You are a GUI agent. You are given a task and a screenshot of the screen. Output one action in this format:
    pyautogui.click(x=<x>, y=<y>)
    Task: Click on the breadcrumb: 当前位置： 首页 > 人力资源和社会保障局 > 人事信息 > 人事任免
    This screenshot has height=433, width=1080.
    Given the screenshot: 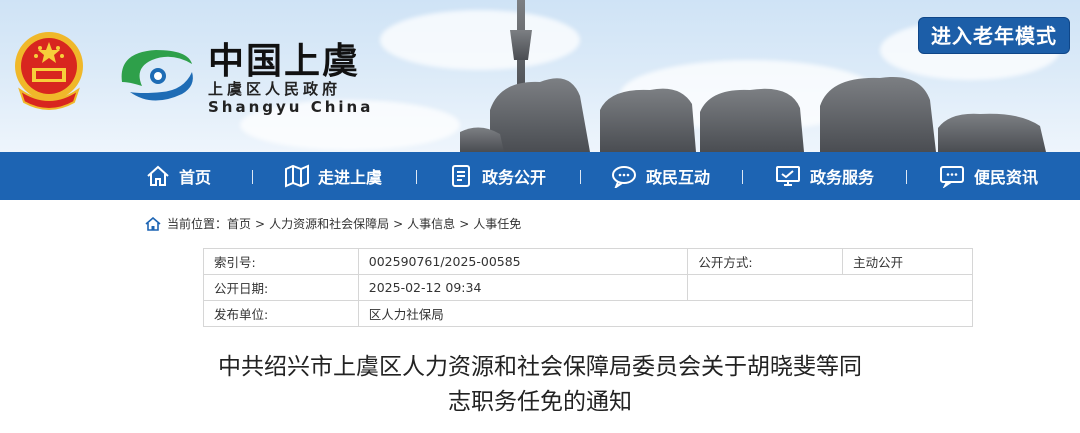 What is the action you would take?
    pyautogui.click(x=333, y=223)
    